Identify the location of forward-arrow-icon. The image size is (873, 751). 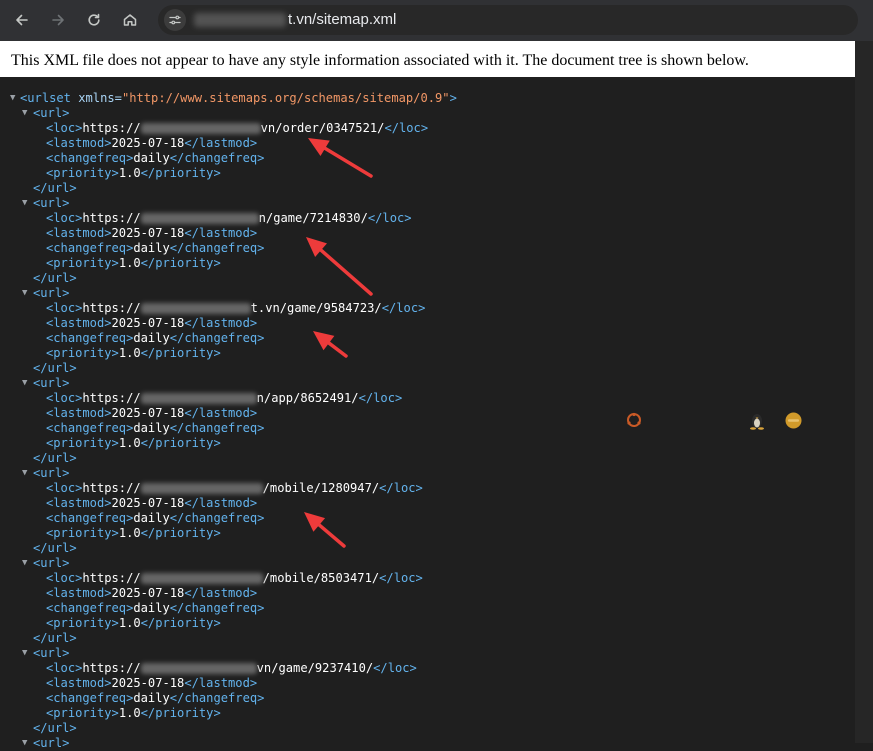
(58, 20).